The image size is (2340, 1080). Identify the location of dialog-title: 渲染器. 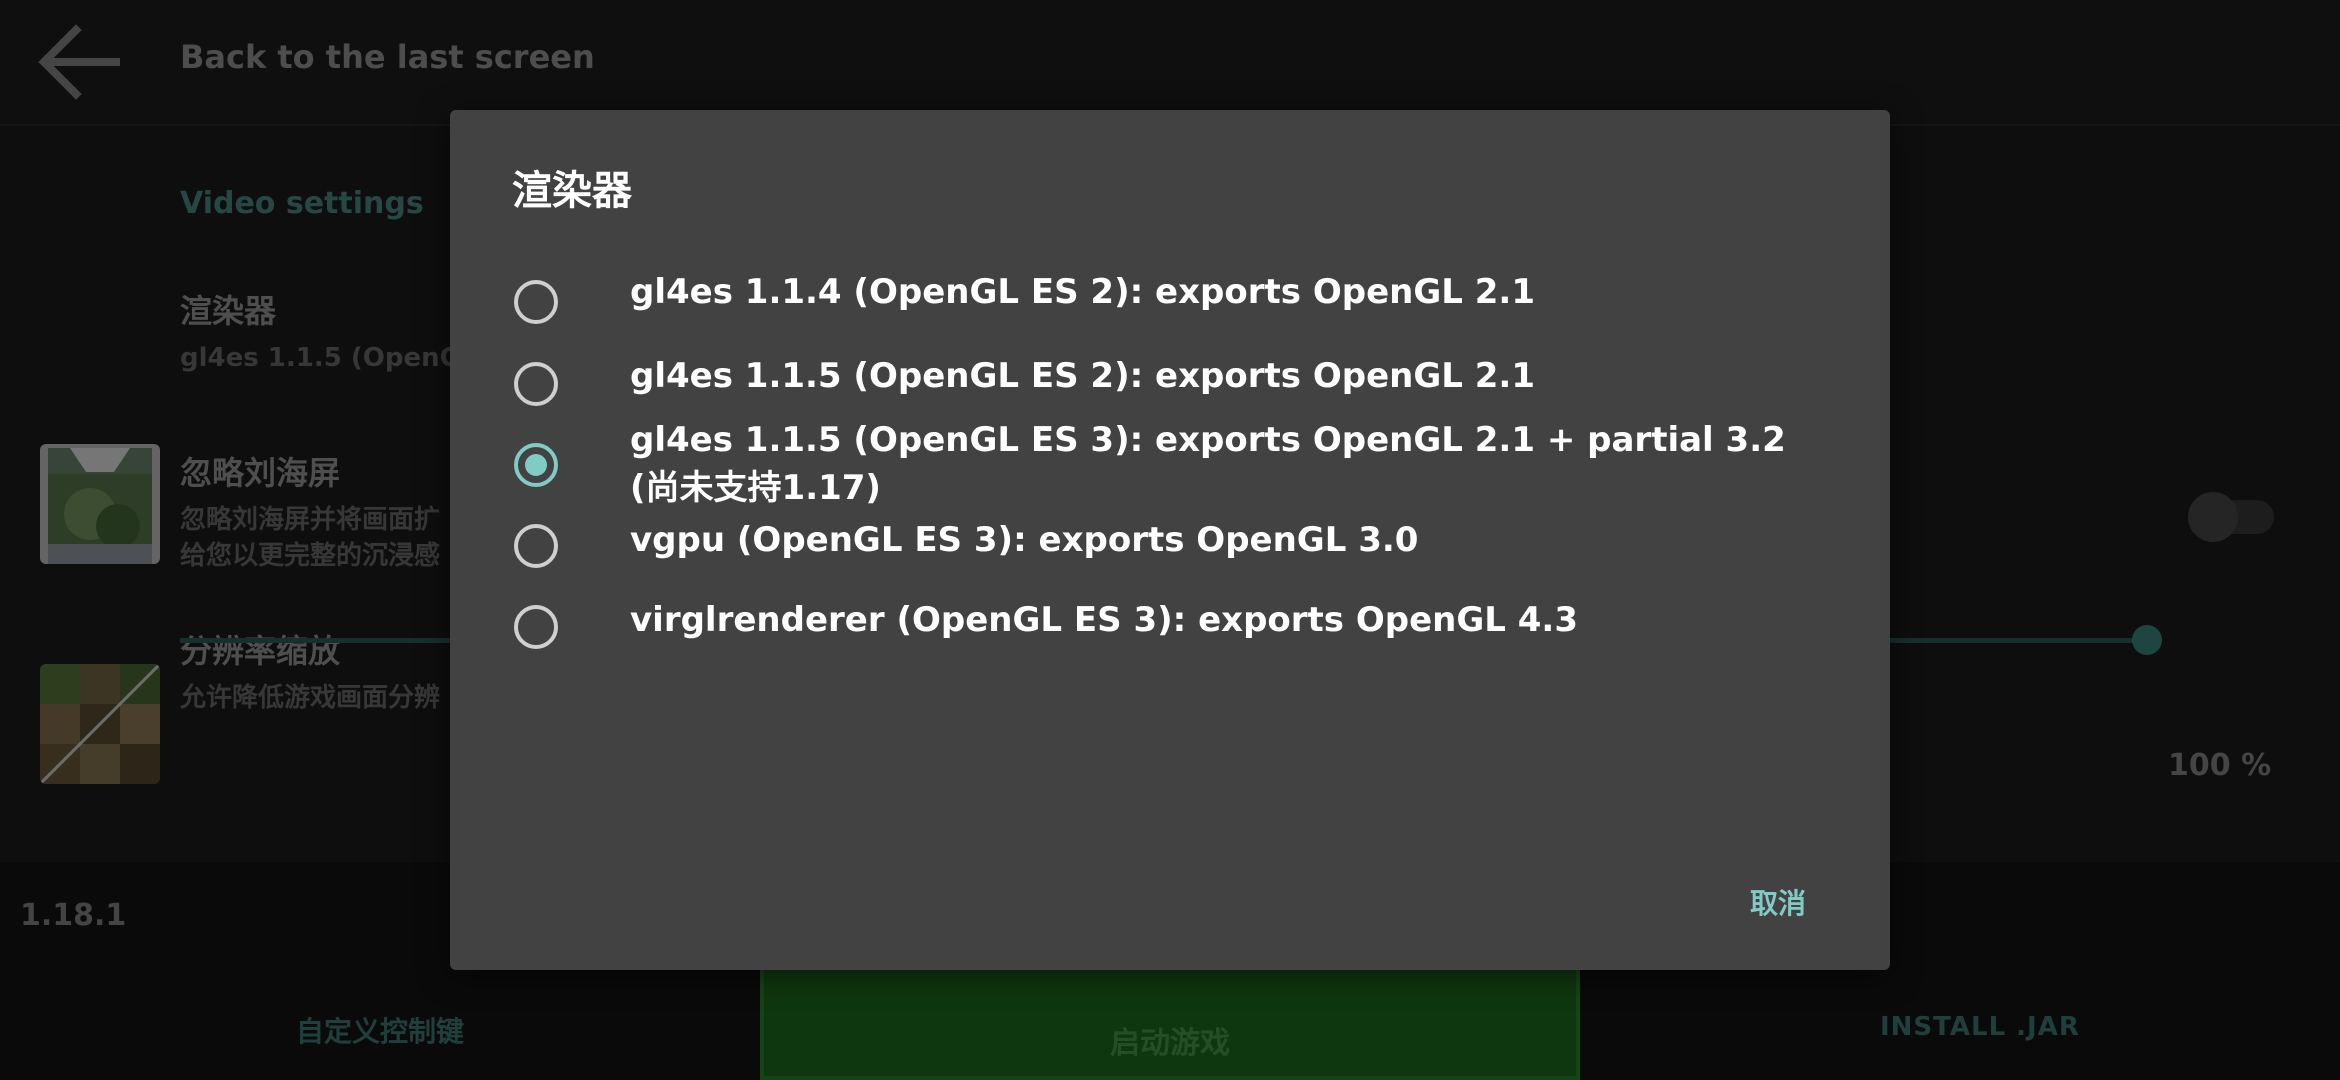
(572, 191).